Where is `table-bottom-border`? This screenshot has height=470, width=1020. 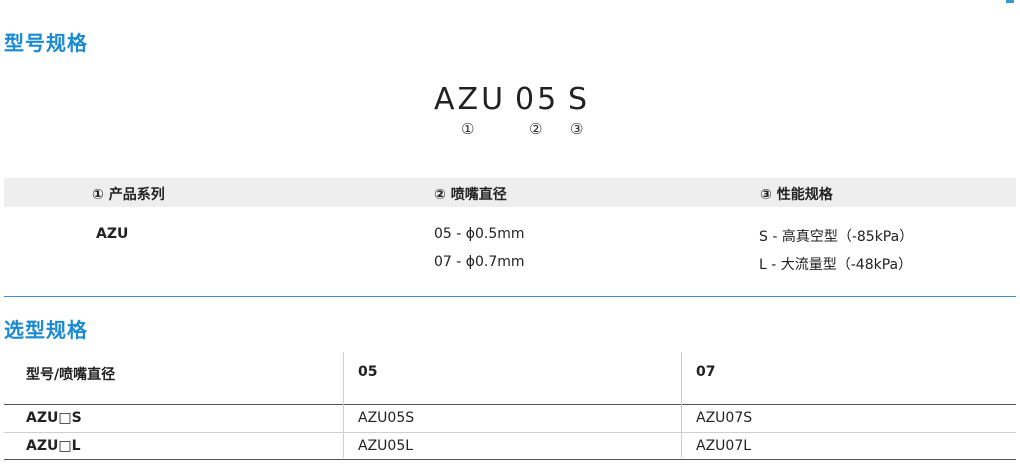 table-bottom-border is located at coordinates (510, 459).